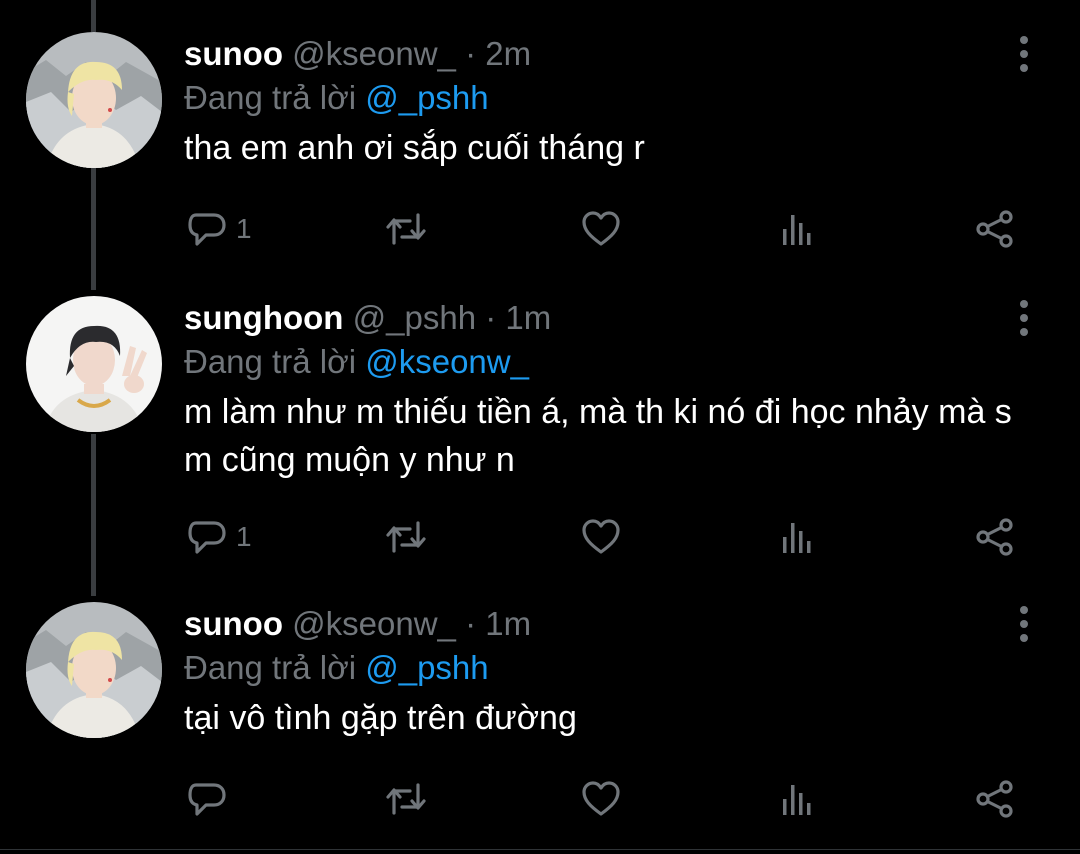 The height and width of the screenshot is (854, 1080). I want to click on tweet-header: sunghoon @_pshh · 1m, so click(367, 318).